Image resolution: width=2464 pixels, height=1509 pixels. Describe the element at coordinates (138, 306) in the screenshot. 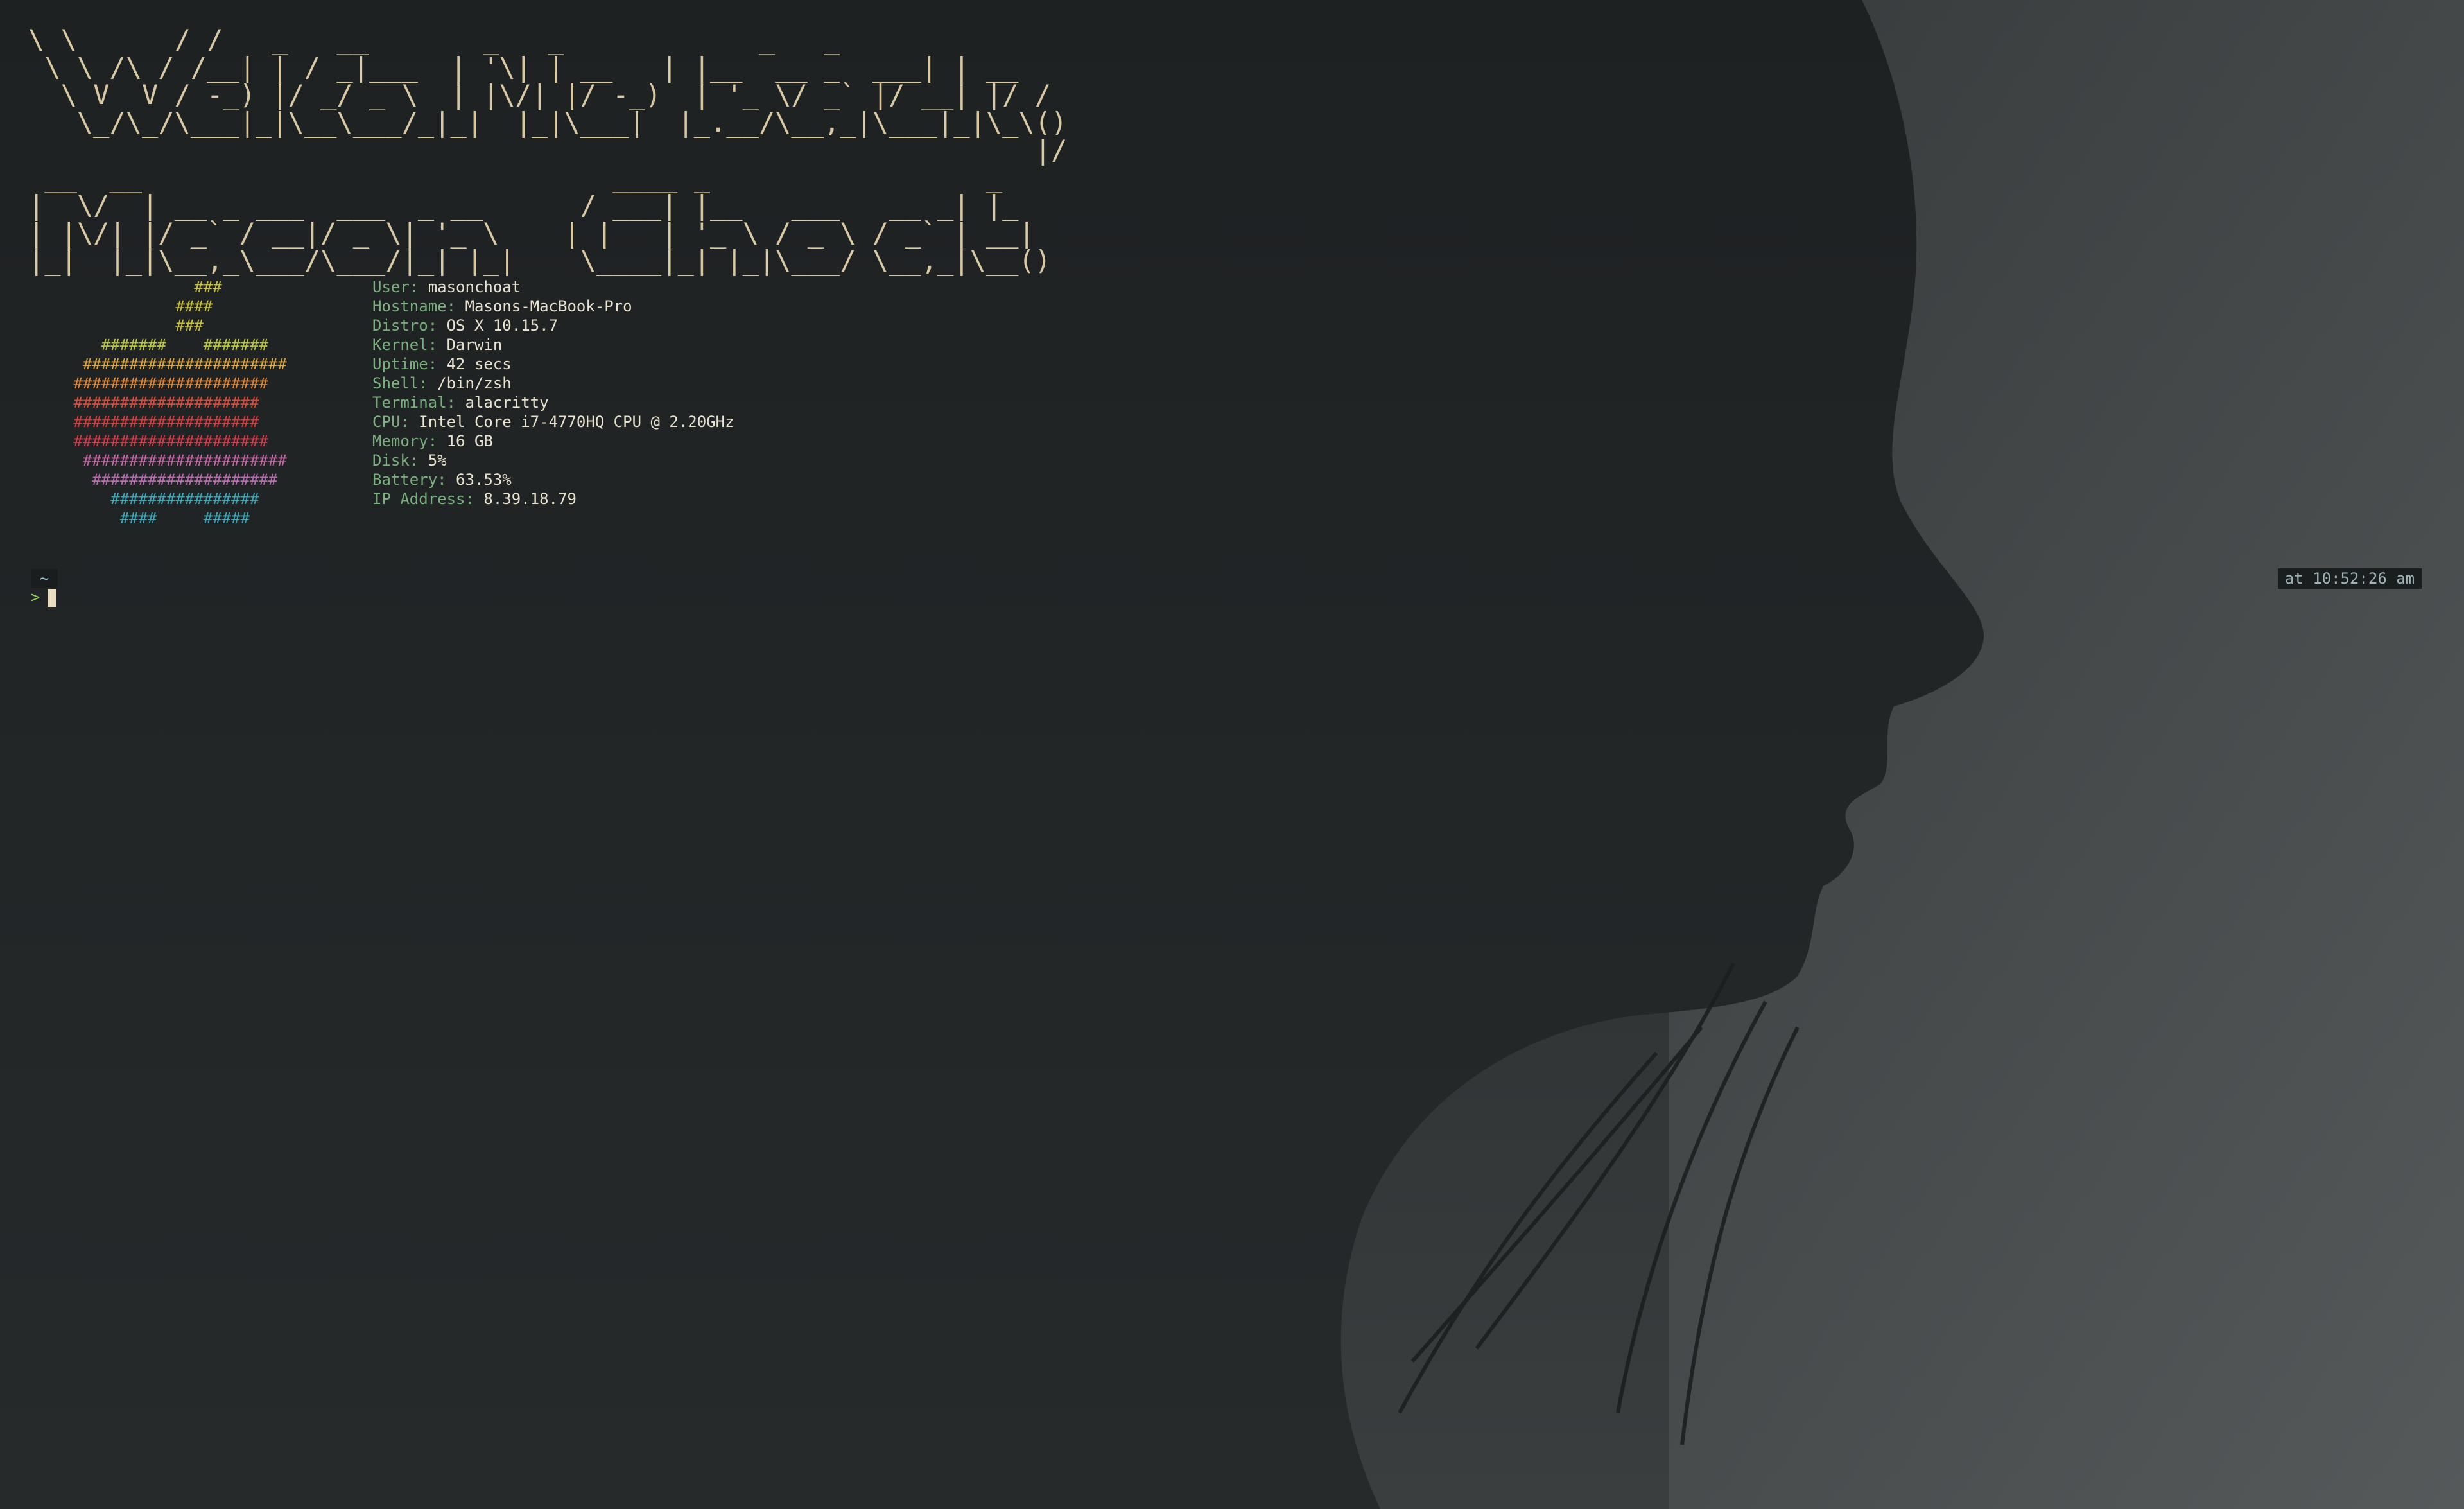

I see `logo-row: ####` at that location.